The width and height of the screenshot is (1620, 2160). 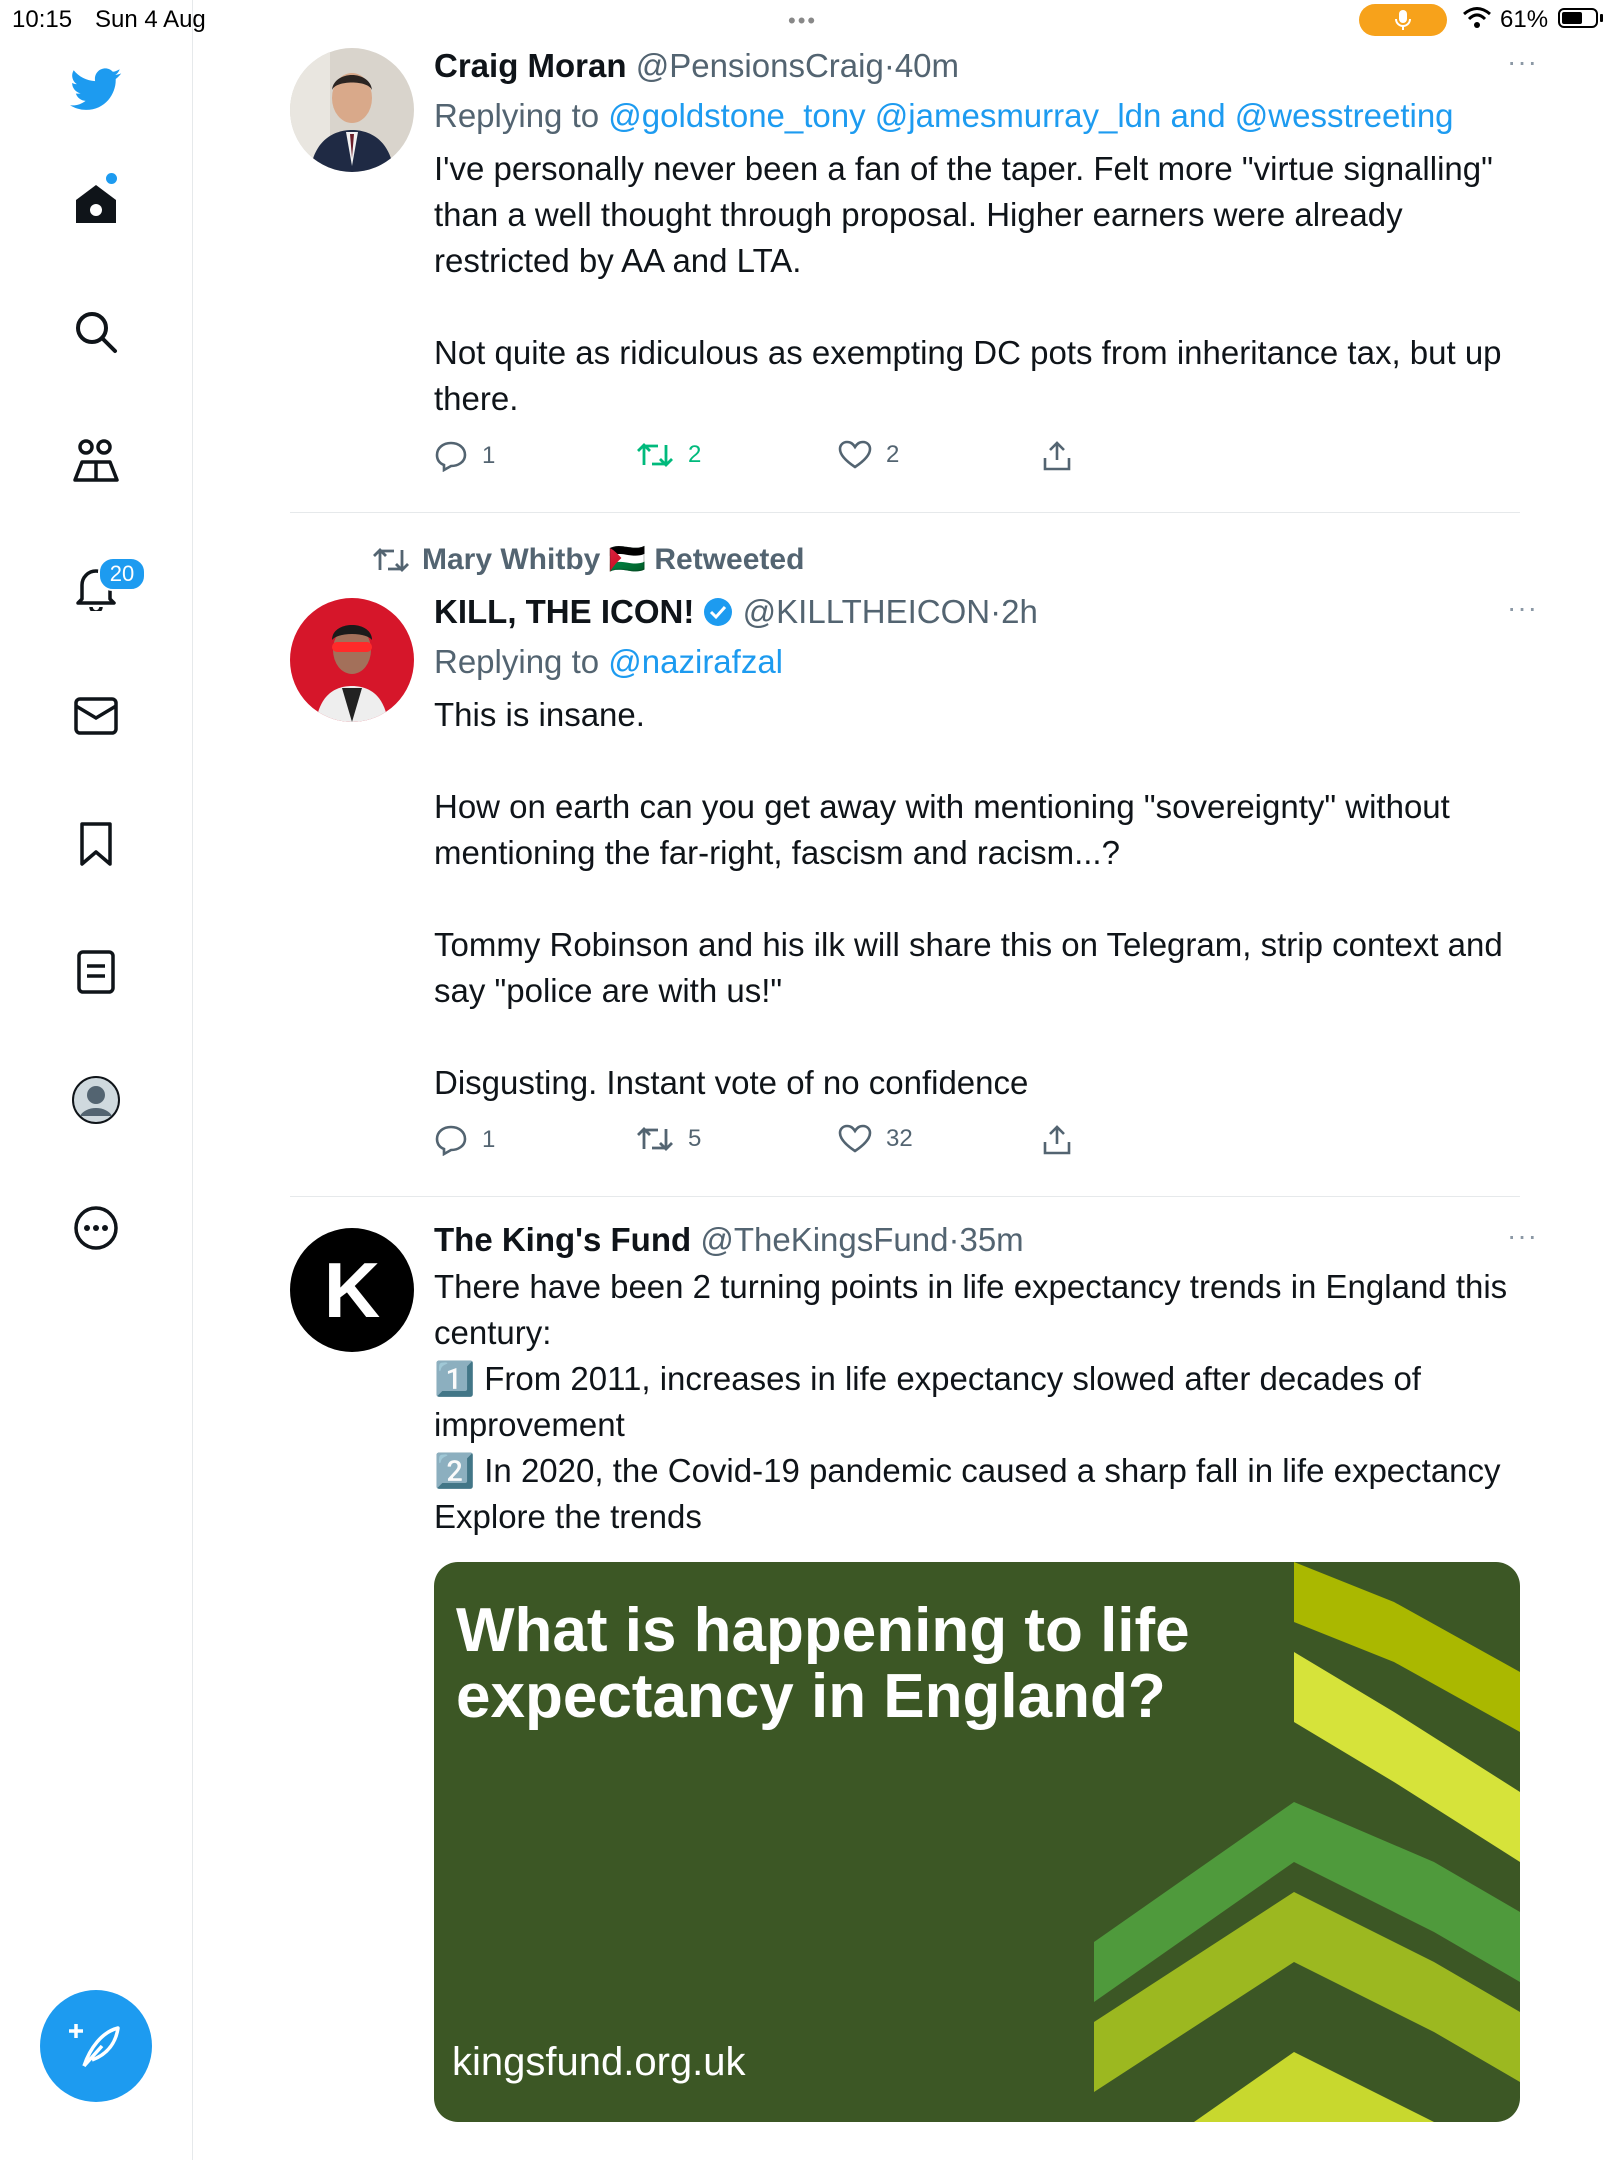 What do you see at coordinates (96, 332) in the screenshot?
I see `search-icon` at bounding box center [96, 332].